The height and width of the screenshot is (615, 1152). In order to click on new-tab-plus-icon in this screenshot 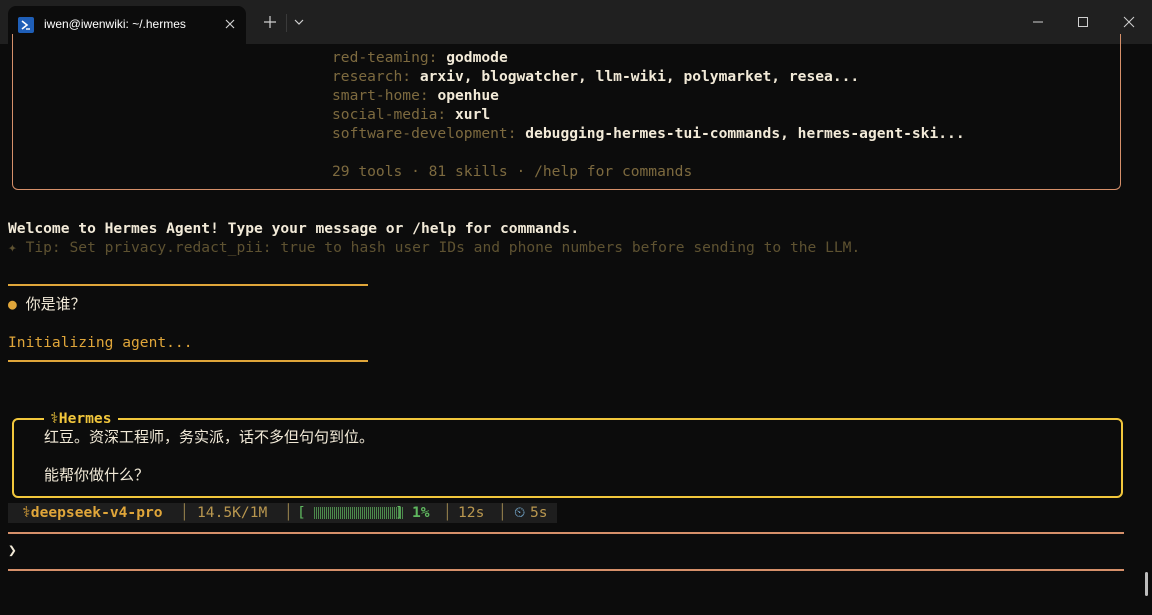, I will do `click(270, 22)`.